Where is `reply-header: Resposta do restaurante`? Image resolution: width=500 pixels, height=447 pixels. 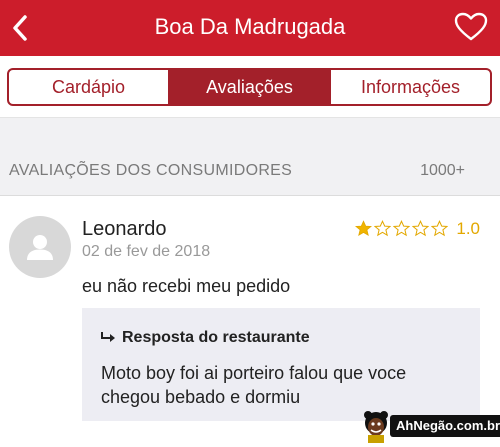
reply-header: Resposta do restaurante is located at coordinates (205, 338).